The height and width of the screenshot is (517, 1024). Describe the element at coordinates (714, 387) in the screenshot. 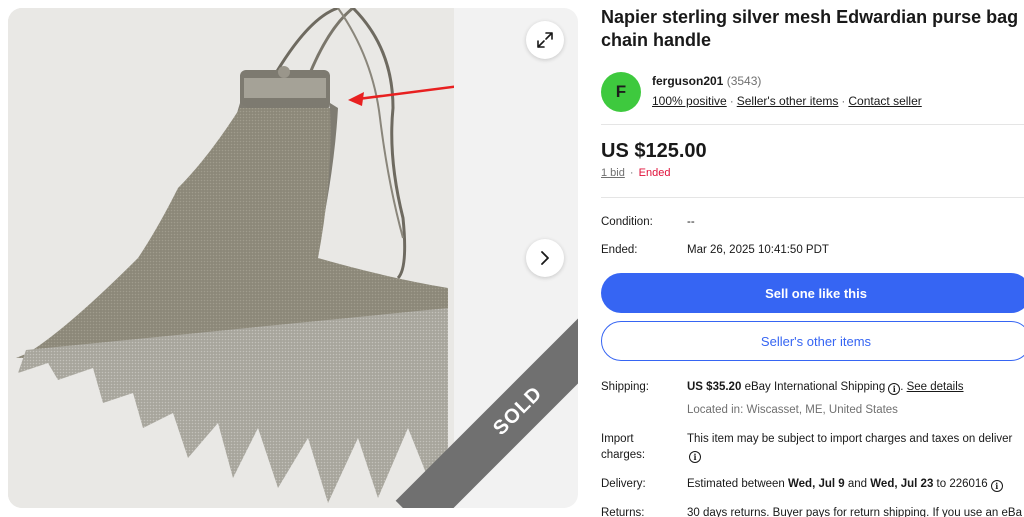

I see `shipping-cost: US $35.20` at that location.